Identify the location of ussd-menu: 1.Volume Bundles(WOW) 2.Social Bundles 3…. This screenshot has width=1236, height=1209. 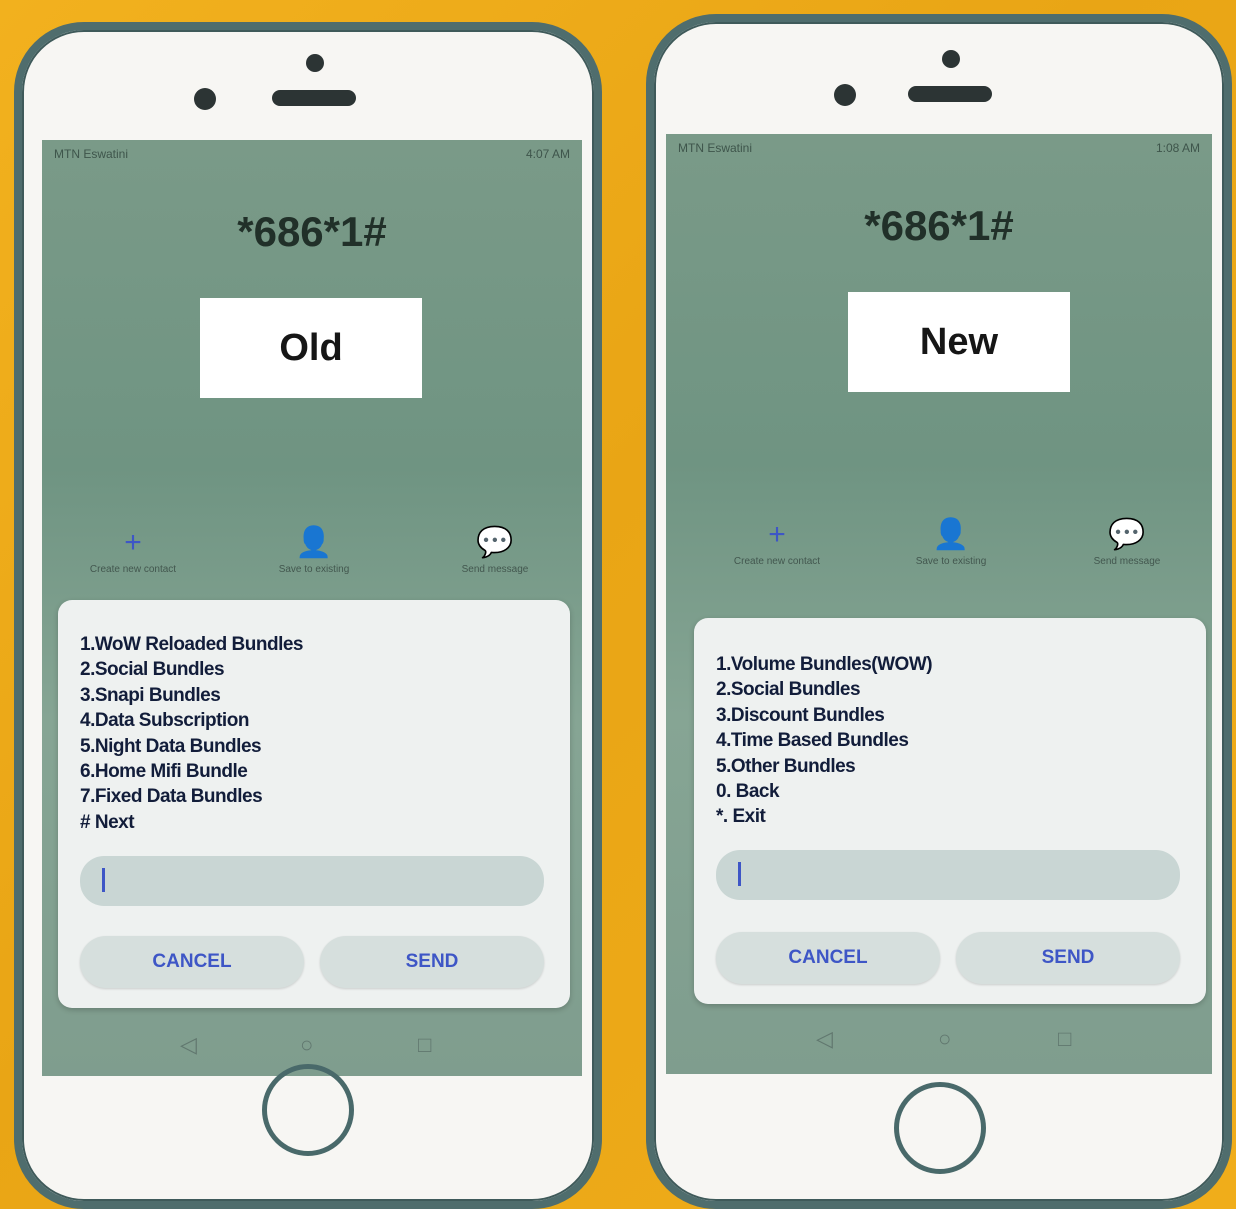
(824, 741).